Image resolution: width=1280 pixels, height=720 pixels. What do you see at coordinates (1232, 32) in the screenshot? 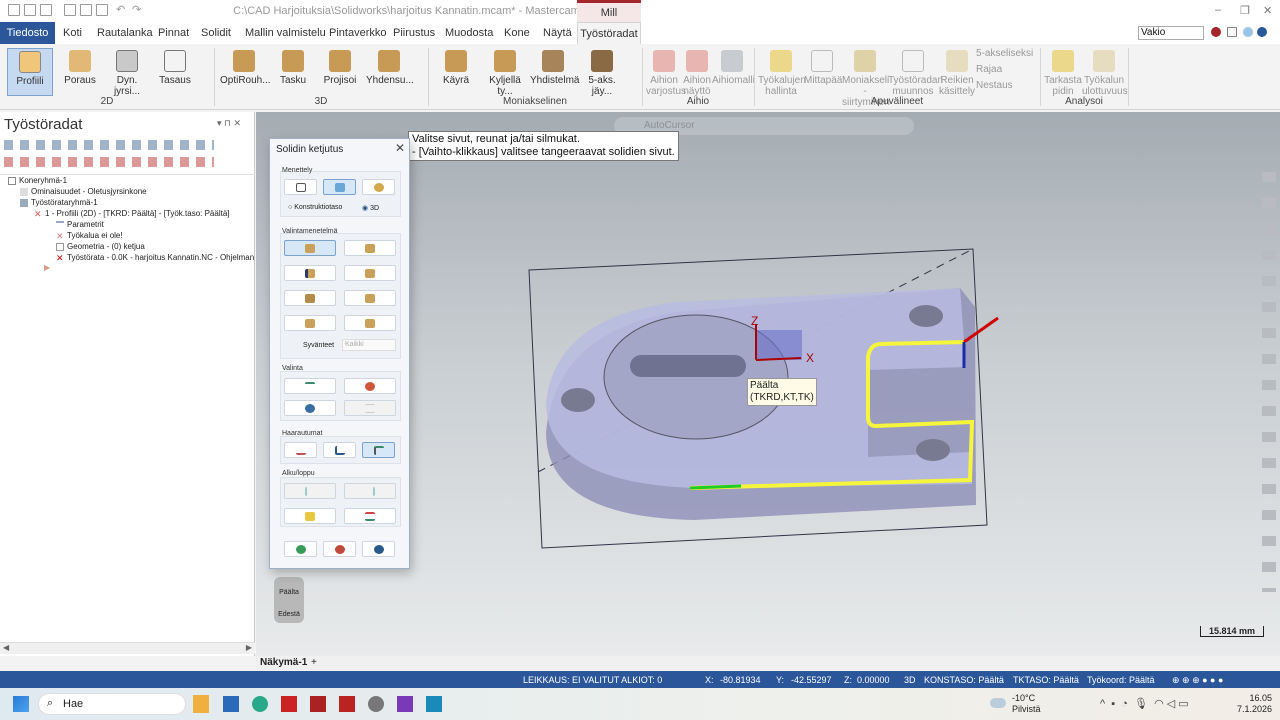
I see `feedback-icon` at bounding box center [1232, 32].